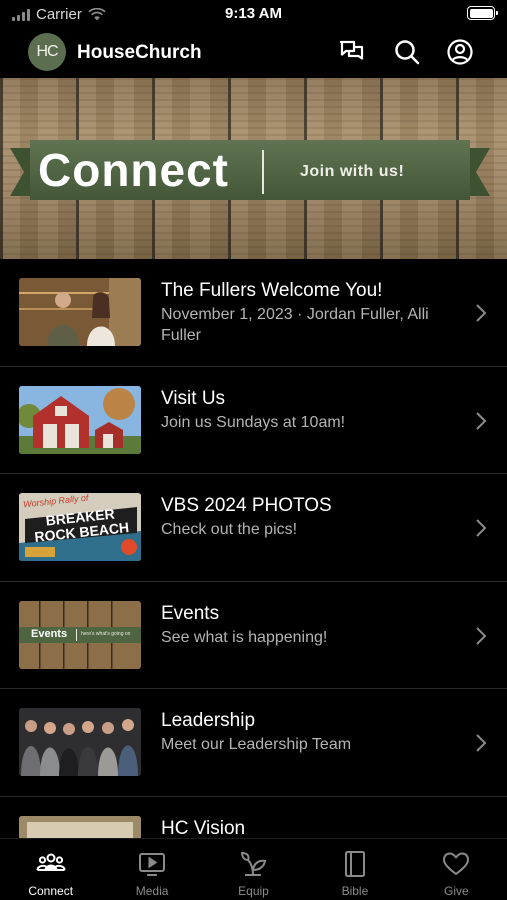 Image resolution: width=507 pixels, height=900 pixels. Describe the element at coordinates (352, 52) in the screenshot. I see `chat-icon` at that location.